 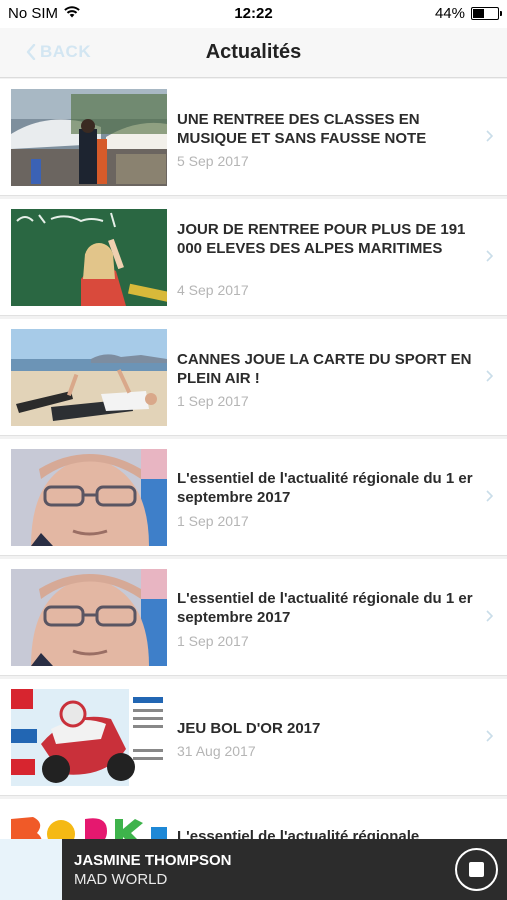 What do you see at coordinates (253, 737) in the screenshot?
I see `news-item: JEU BOL D'OR 2017 31 Aug 2017` at bounding box center [253, 737].